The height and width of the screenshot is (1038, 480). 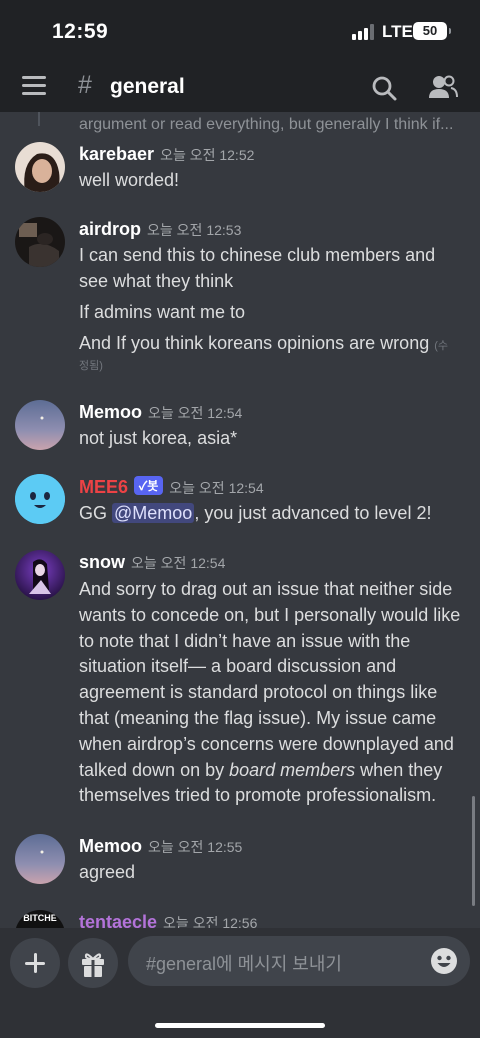 I want to click on battery-icon: 50, so click(x=432, y=31).